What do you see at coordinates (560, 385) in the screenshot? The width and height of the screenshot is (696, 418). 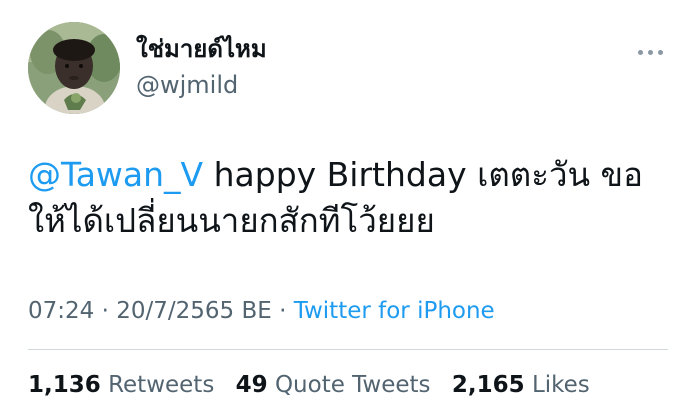 I see `likes-label: Likes` at bounding box center [560, 385].